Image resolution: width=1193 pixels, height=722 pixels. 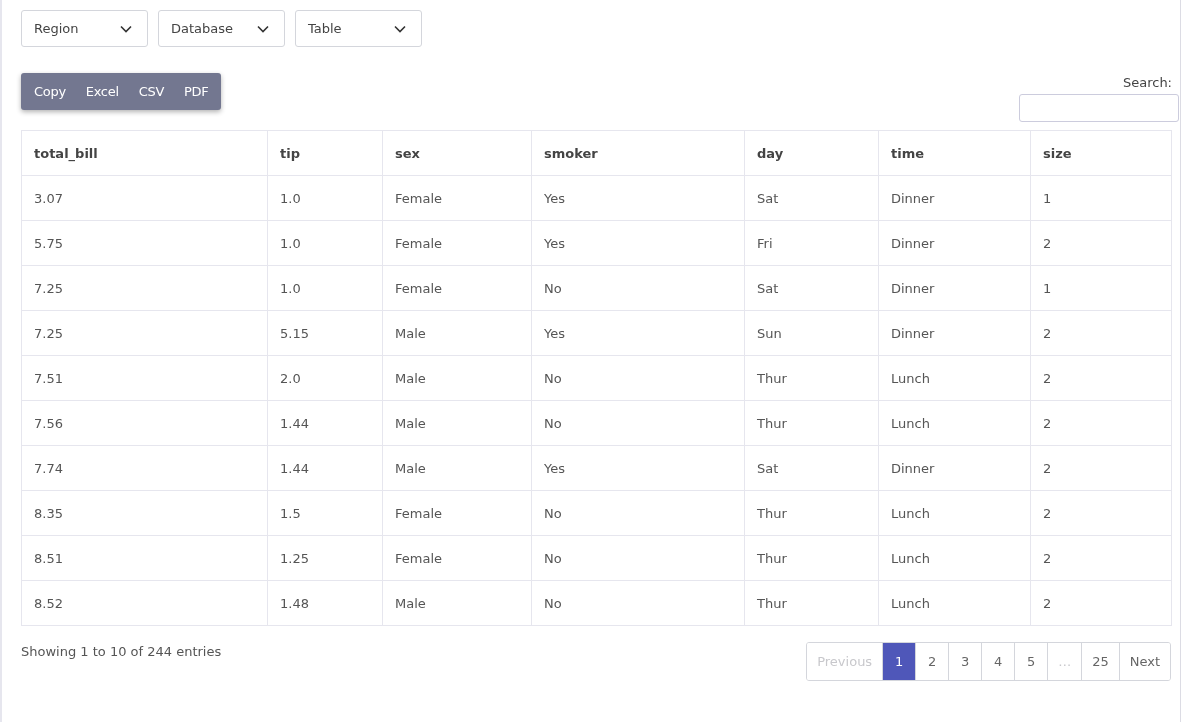 What do you see at coordinates (811, 243) in the screenshot?
I see `table-cell: Fri` at bounding box center [811, 243].